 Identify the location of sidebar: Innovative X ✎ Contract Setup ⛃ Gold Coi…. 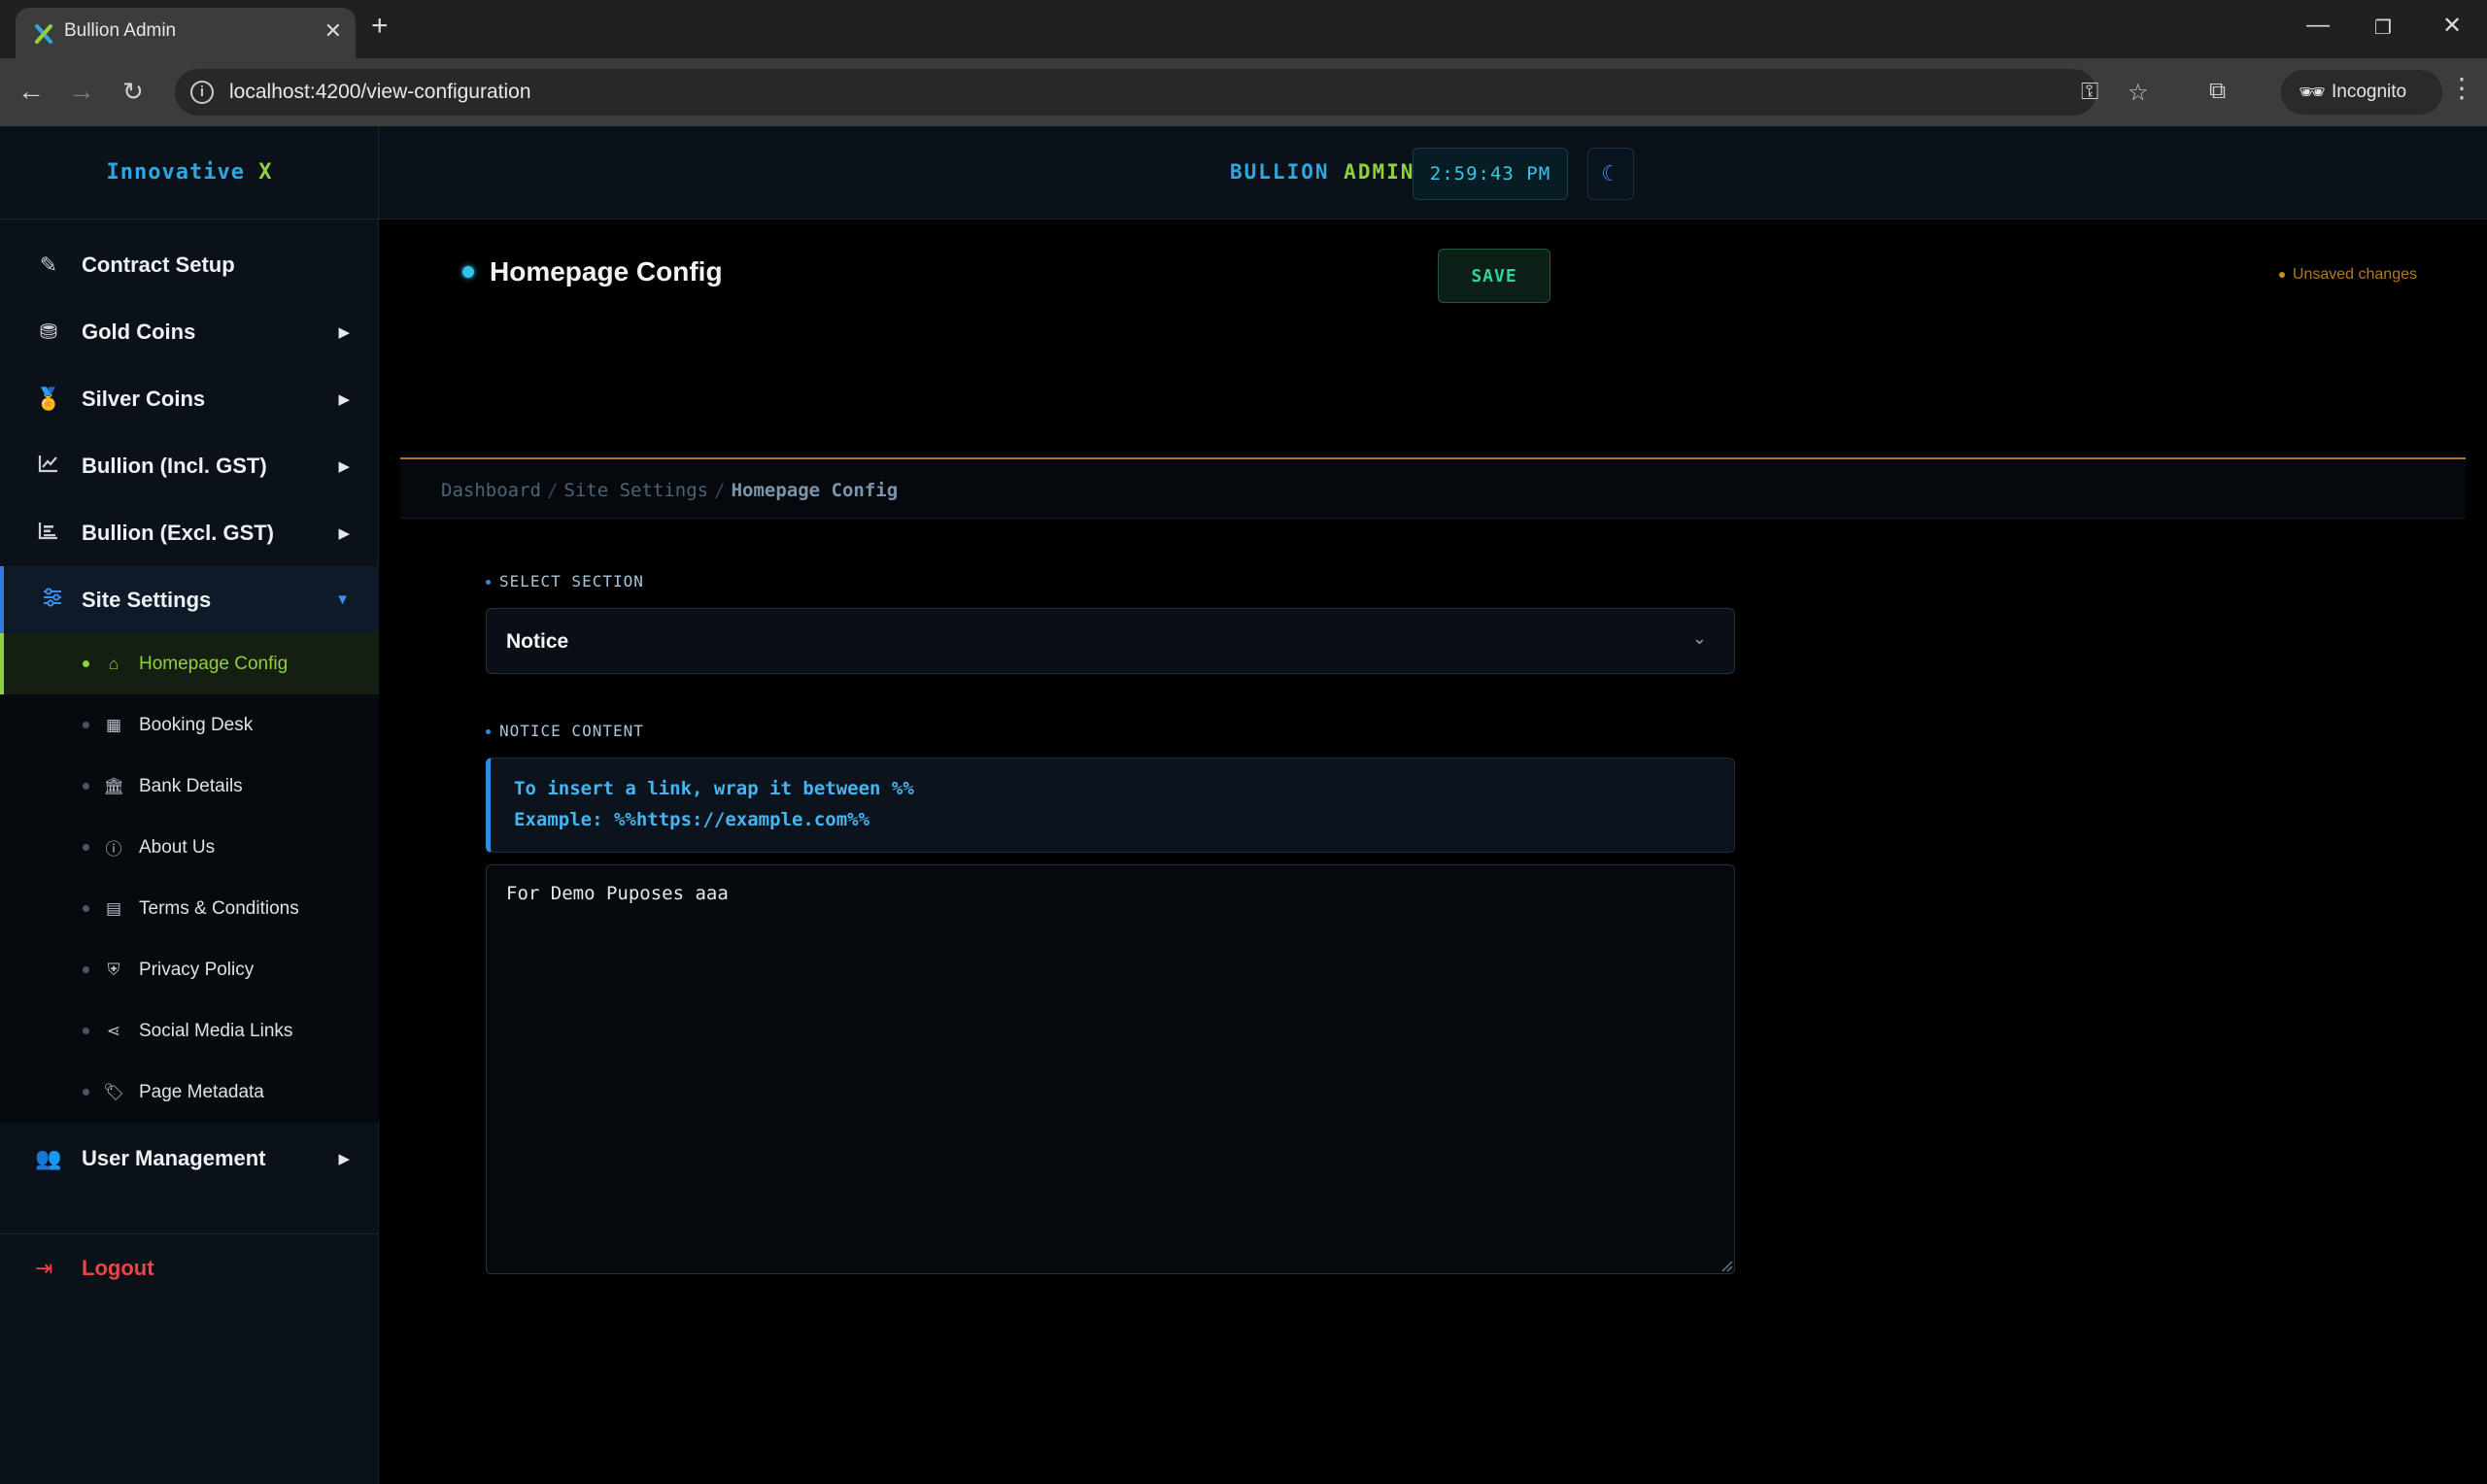
(189, 805).